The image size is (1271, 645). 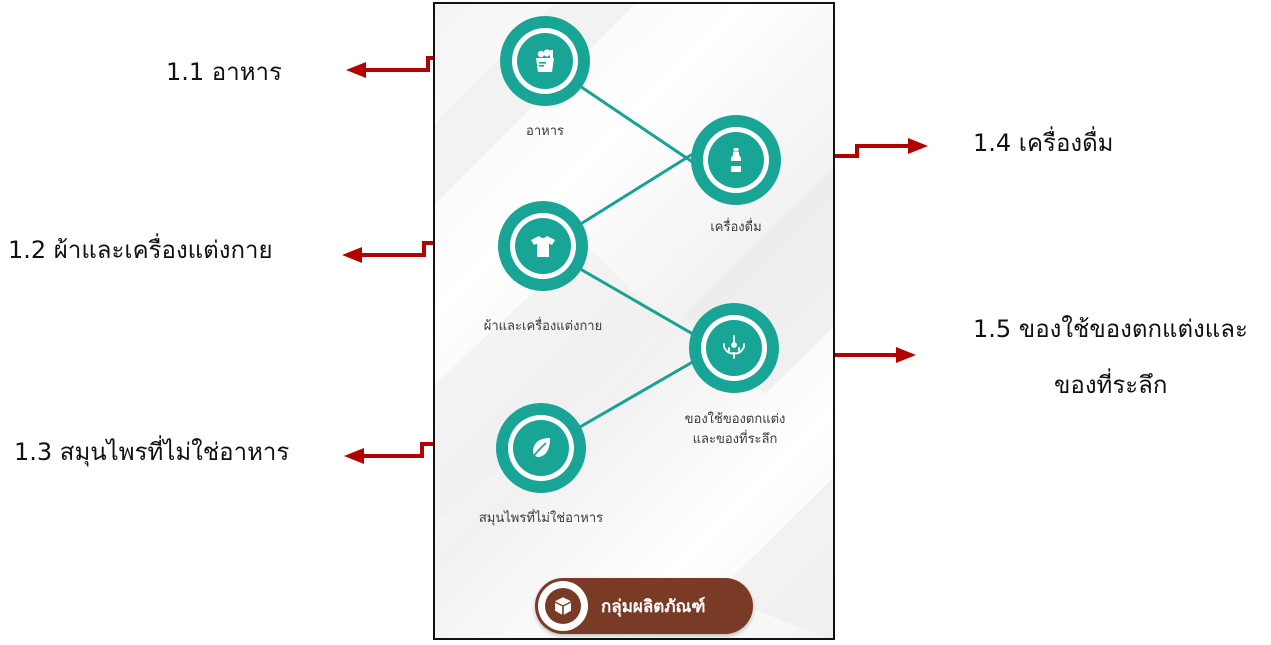 I want to click on category-clothing-label: ผ้าและเครื่องแต่งกาย, so click(x=543, y=326).